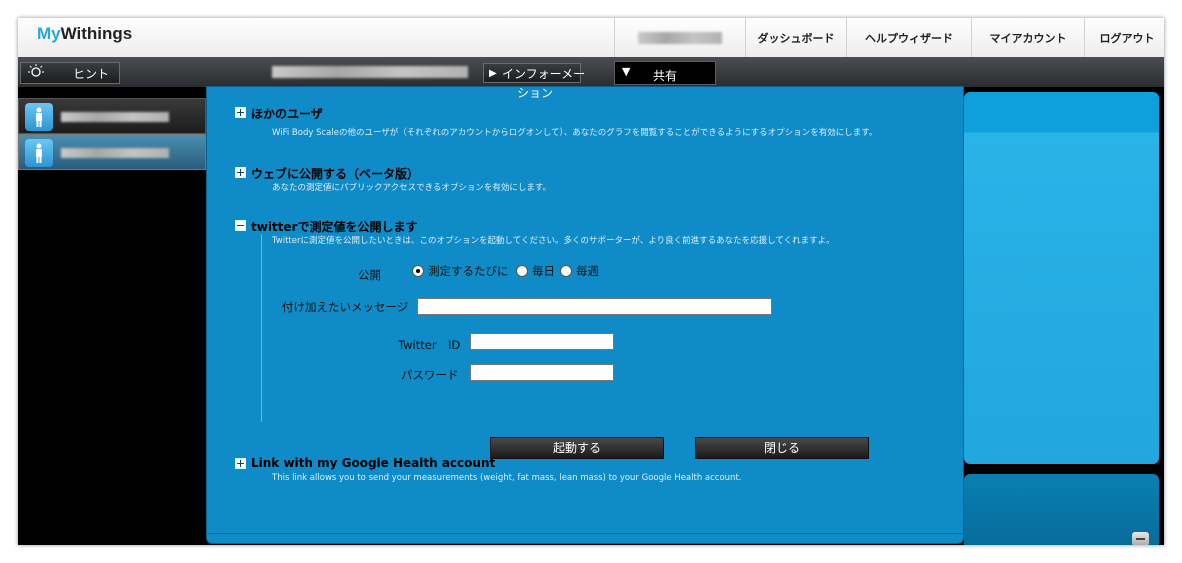 Image resolution: width=1182 pixels, height=563 pixels. What do you see at coordinates (795, 37) in the screenshot?
I see `nav-dashboard: ダッシュボード` at bounding box center [795, 37].